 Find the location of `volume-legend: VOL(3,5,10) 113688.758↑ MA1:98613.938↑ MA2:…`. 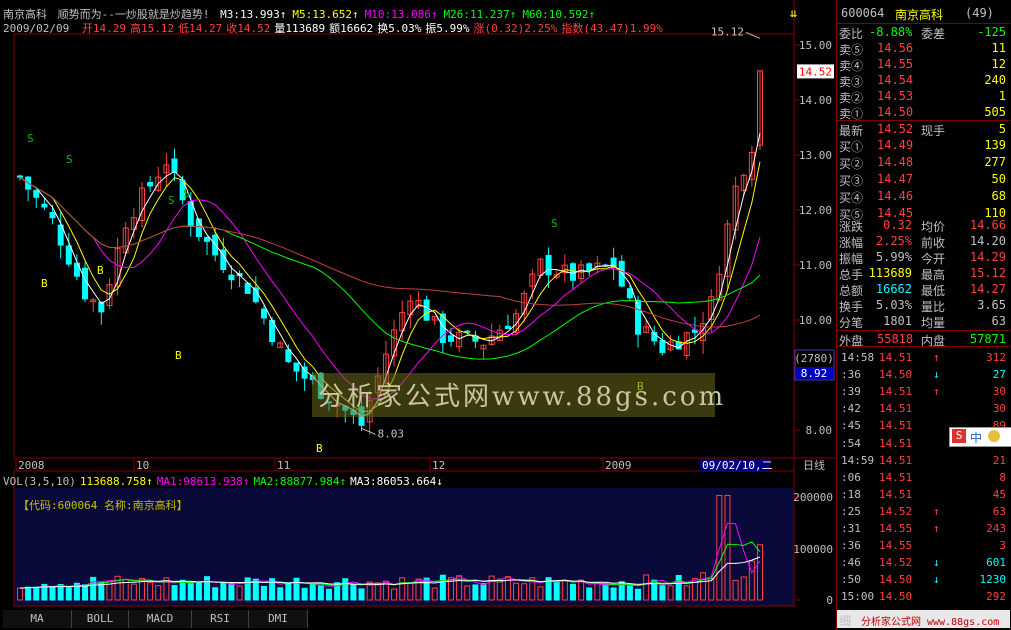

volume-legend: VOL(3,5,10) 113688.758↑ MA1:98613.938↑ MA2:… is located at coordinates (223, 481).